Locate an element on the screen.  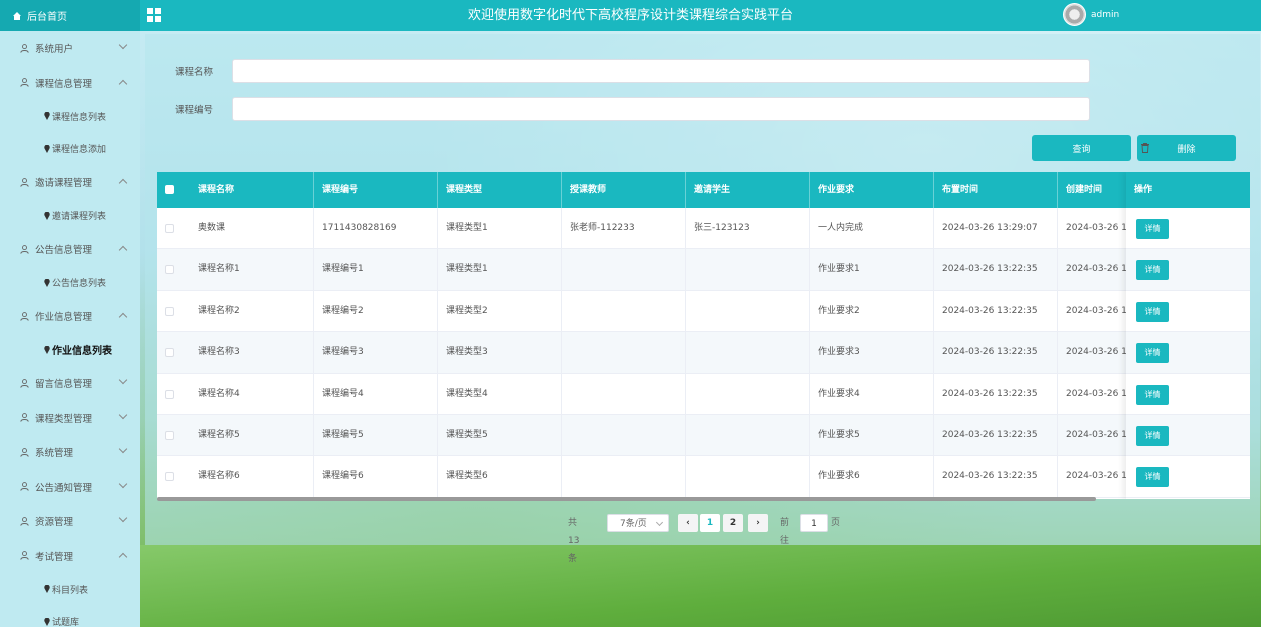
goto-page-input: 1 is located at coordinates (814, 523).